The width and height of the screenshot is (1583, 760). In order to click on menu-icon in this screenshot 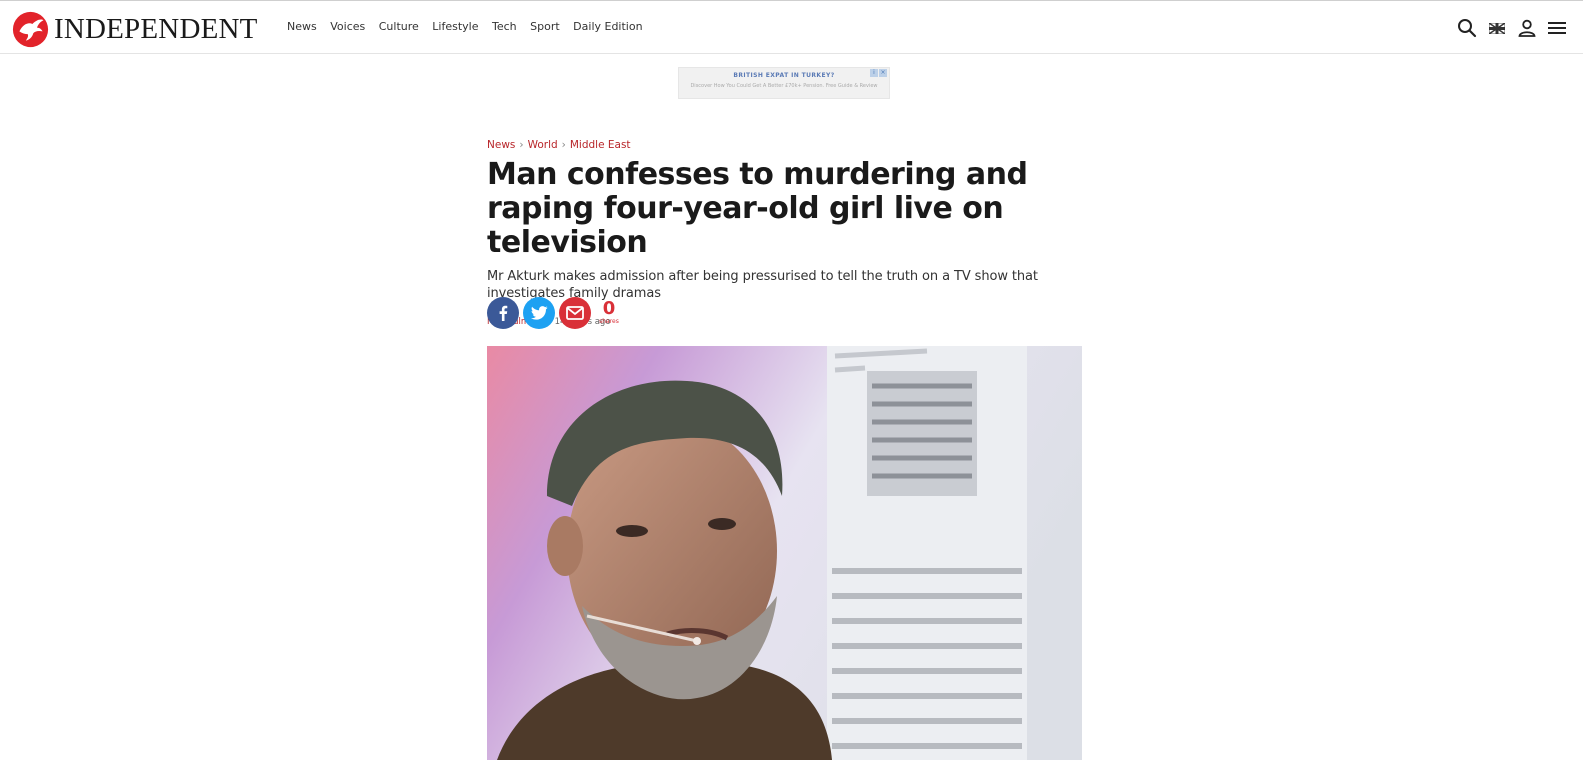, I will do `click(1557, 28)`.